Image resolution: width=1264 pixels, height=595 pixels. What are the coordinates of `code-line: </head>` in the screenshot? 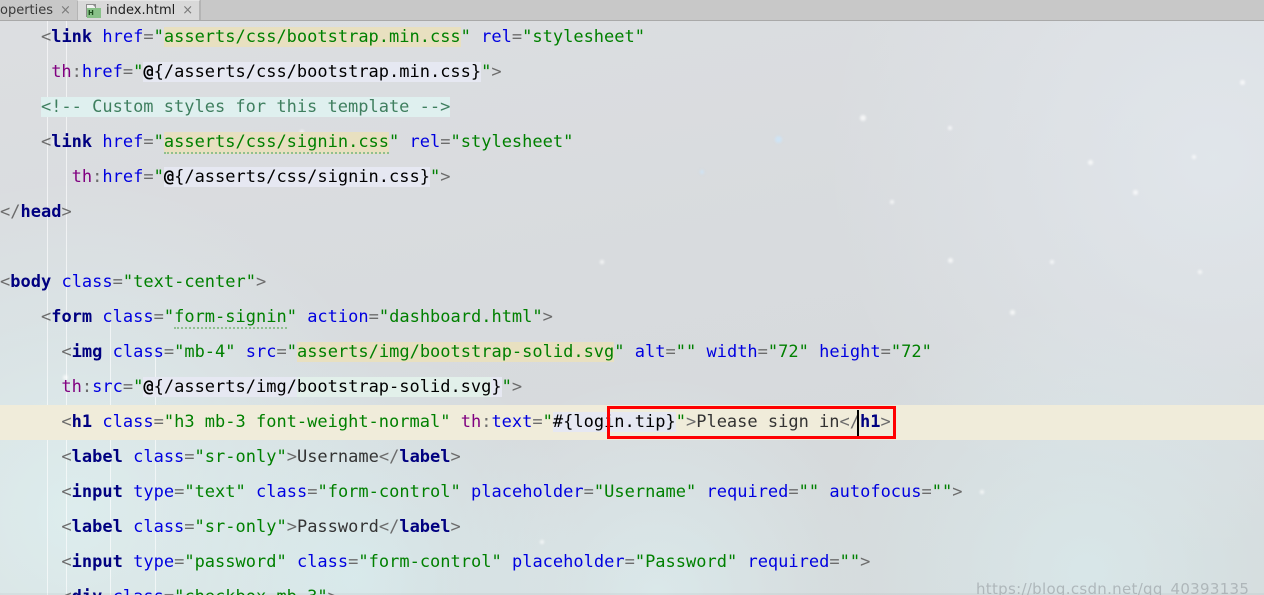 It's located at (632, 212).